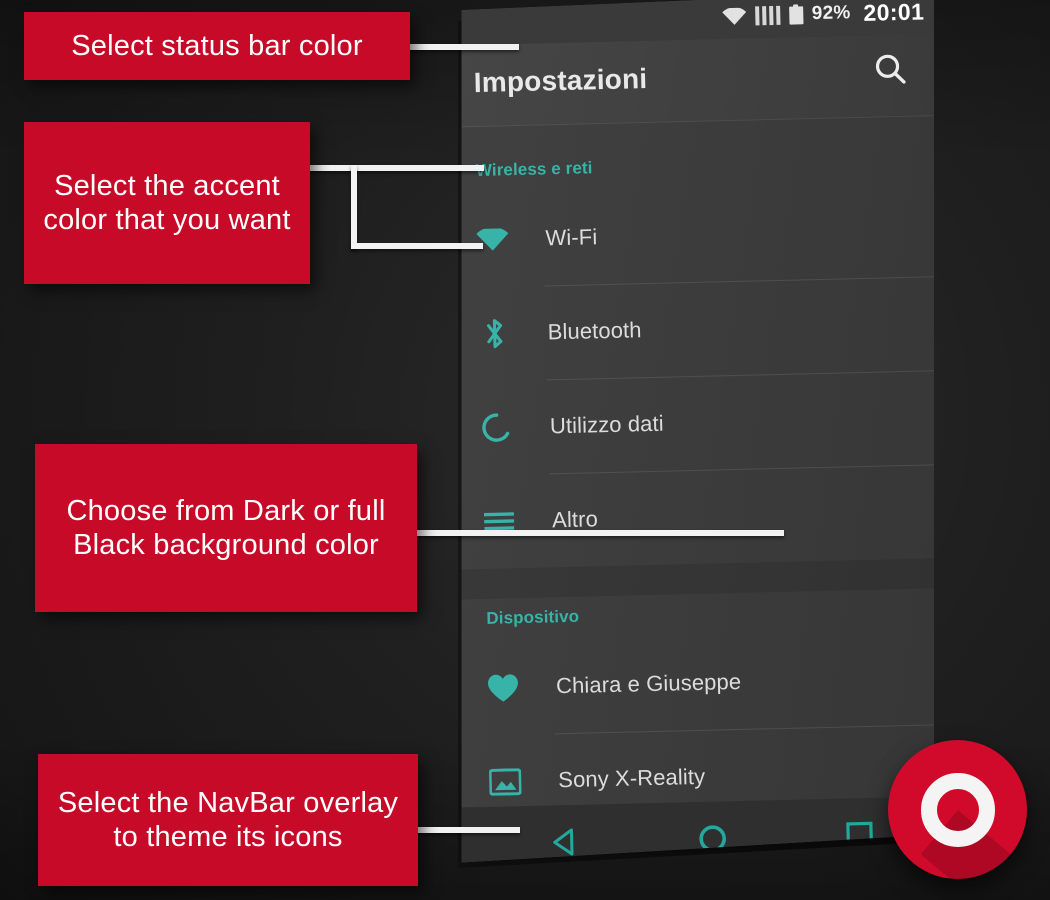 This screenshot has height=900, width=1050. I want to click on search-icon, so click(890, 70).